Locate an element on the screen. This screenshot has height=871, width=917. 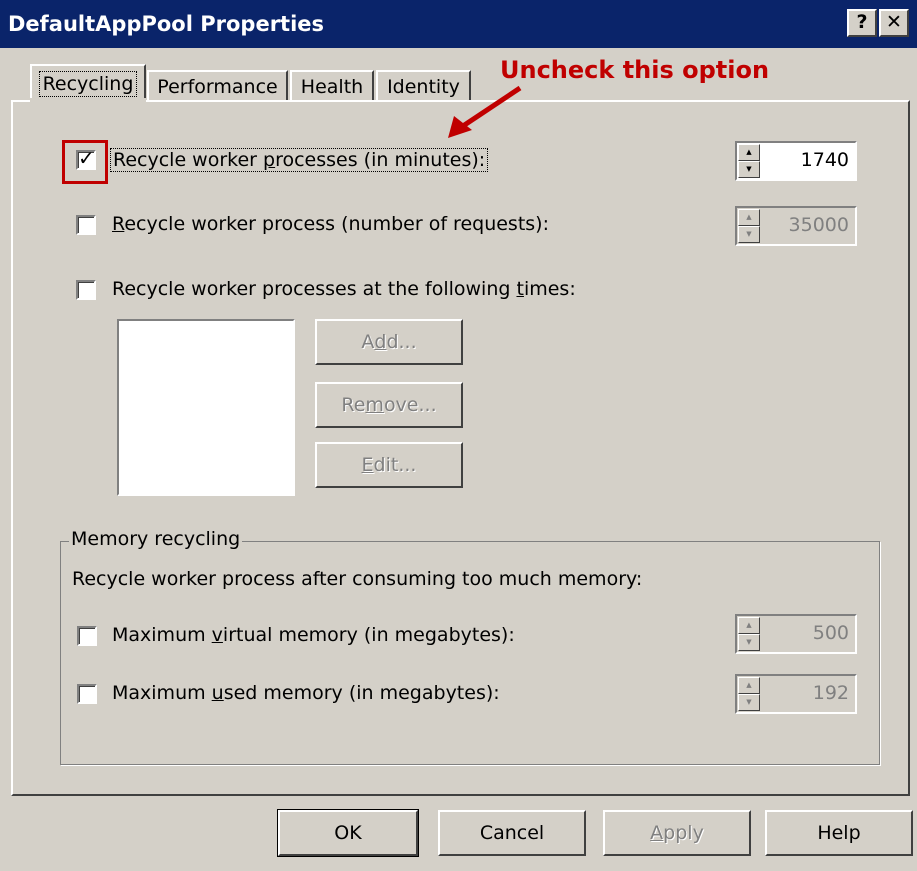
tab-label: Recycling is located at coordinates (88, 84).